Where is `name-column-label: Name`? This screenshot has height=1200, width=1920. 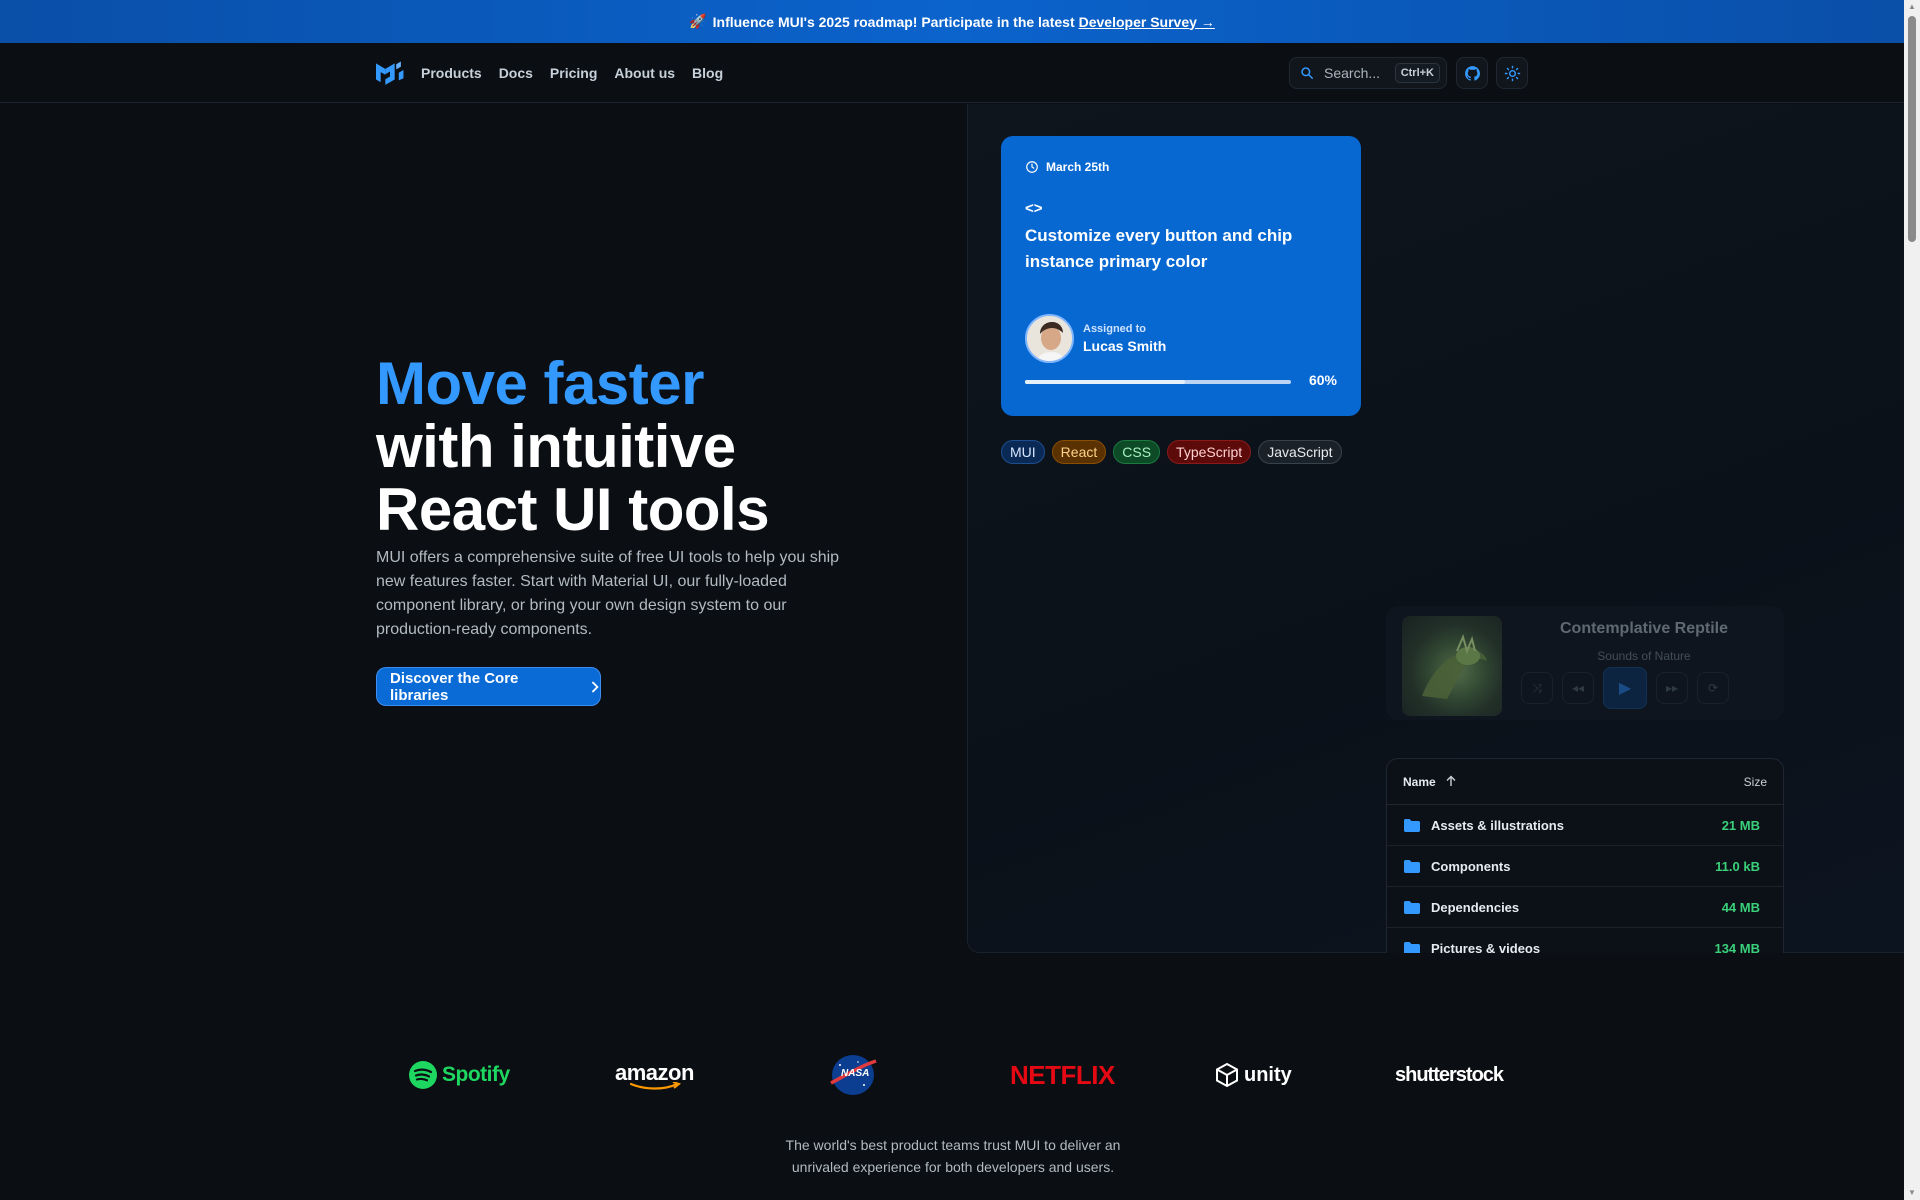
name-column-label: Name is located at coordinates (1419, 781).